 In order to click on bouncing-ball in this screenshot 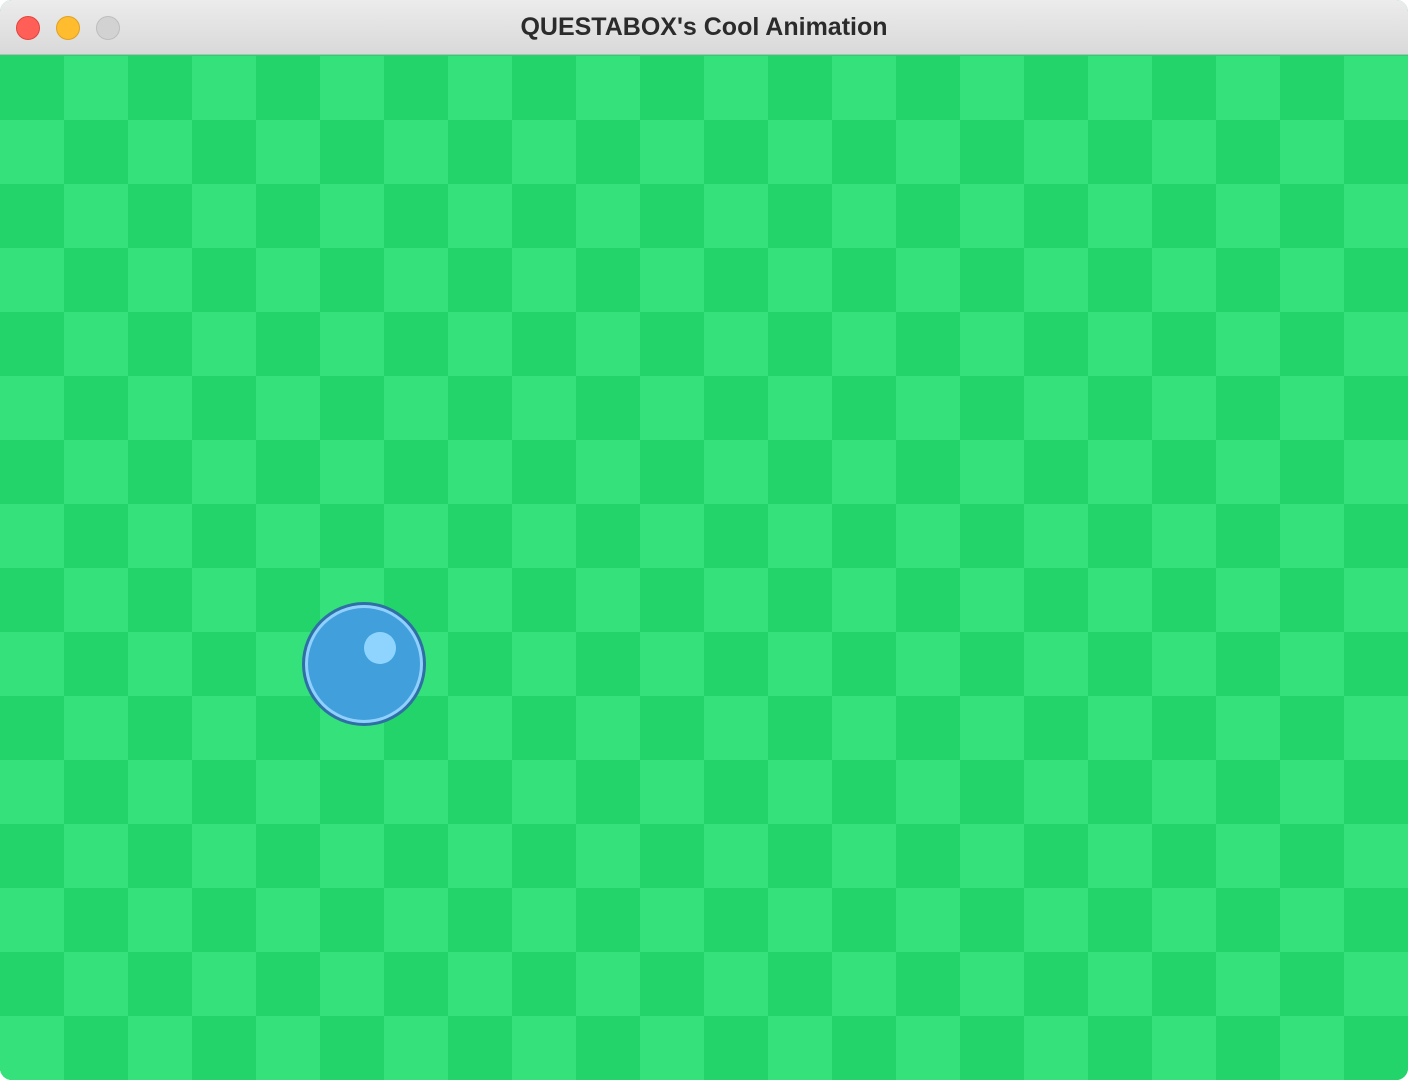, I will do `click(364, 664)`.